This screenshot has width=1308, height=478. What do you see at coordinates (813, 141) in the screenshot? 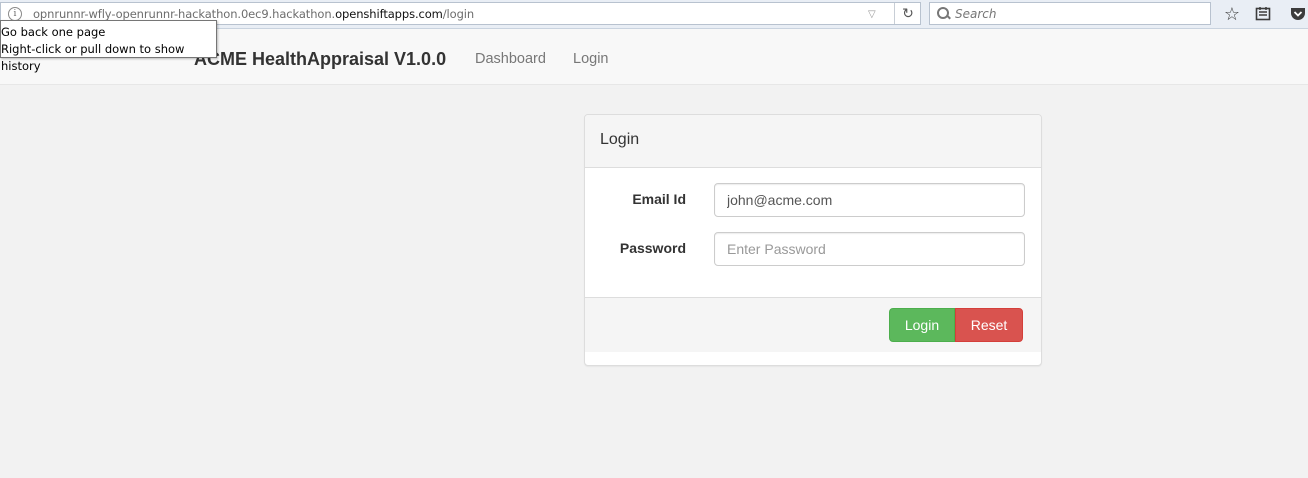
I see `panel-title: Login` at bounding box center [813, 141].